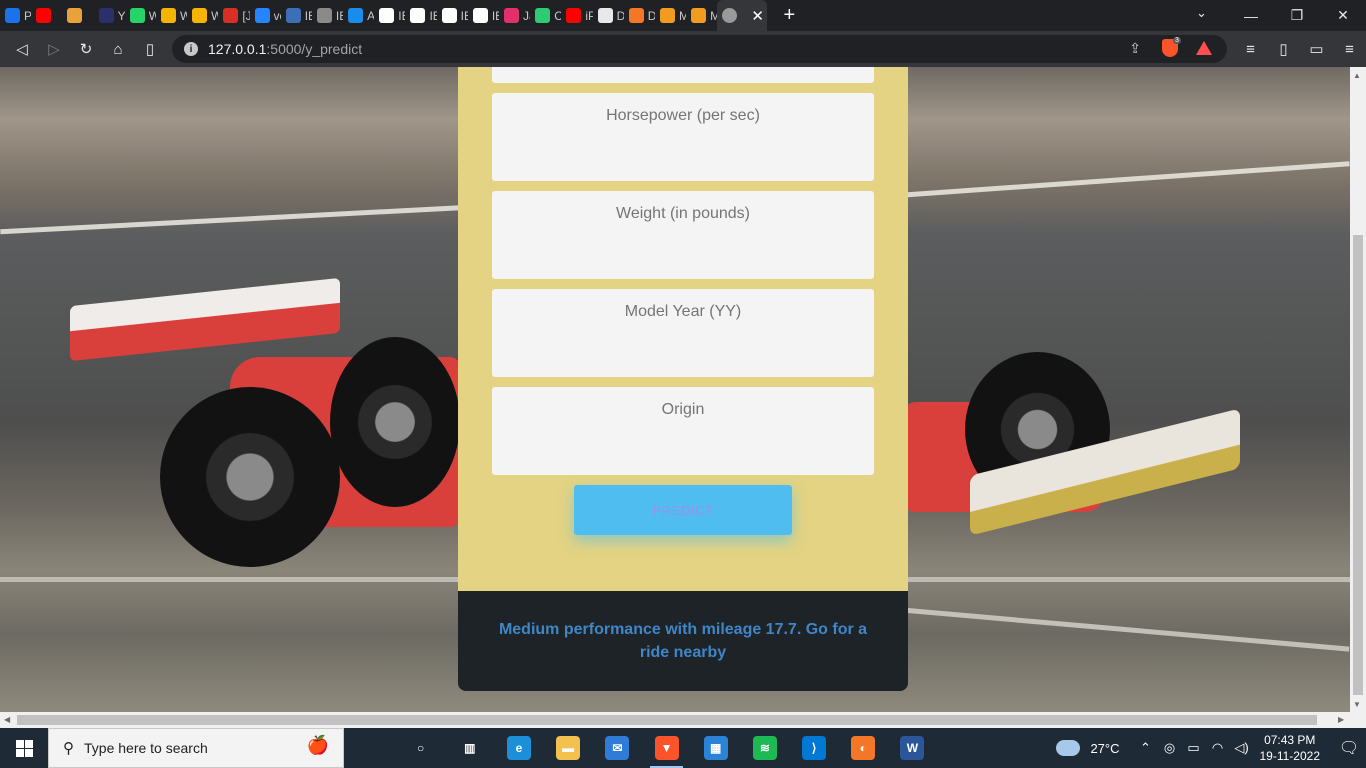  Describe the element at coordinates (683, 75) in the screenshot. I see `previous-input-field` at that location.